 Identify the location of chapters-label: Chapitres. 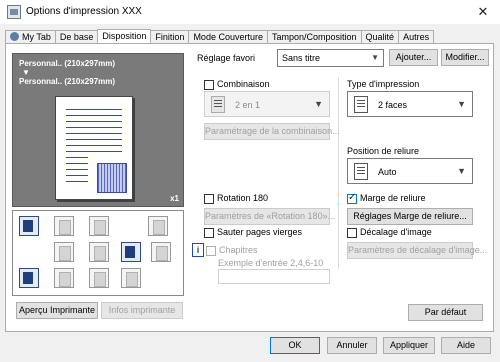
(238, 250).